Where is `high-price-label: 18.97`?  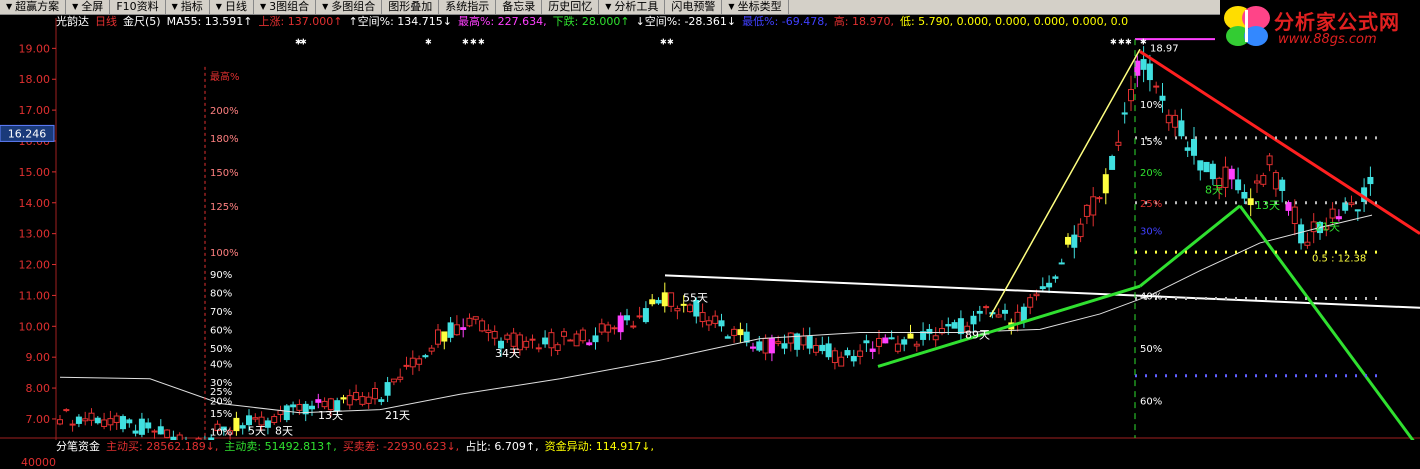
high-price-label: 18.97 is located at coordinates (1164, 48).